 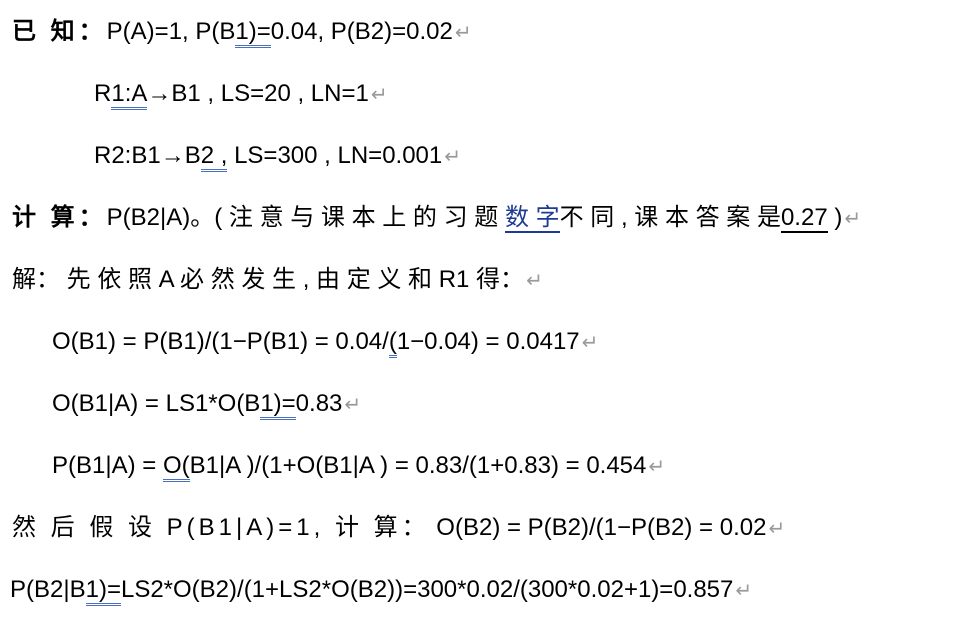 I want to click on odds-b1-underlined: (, so click(x=392, y=343).